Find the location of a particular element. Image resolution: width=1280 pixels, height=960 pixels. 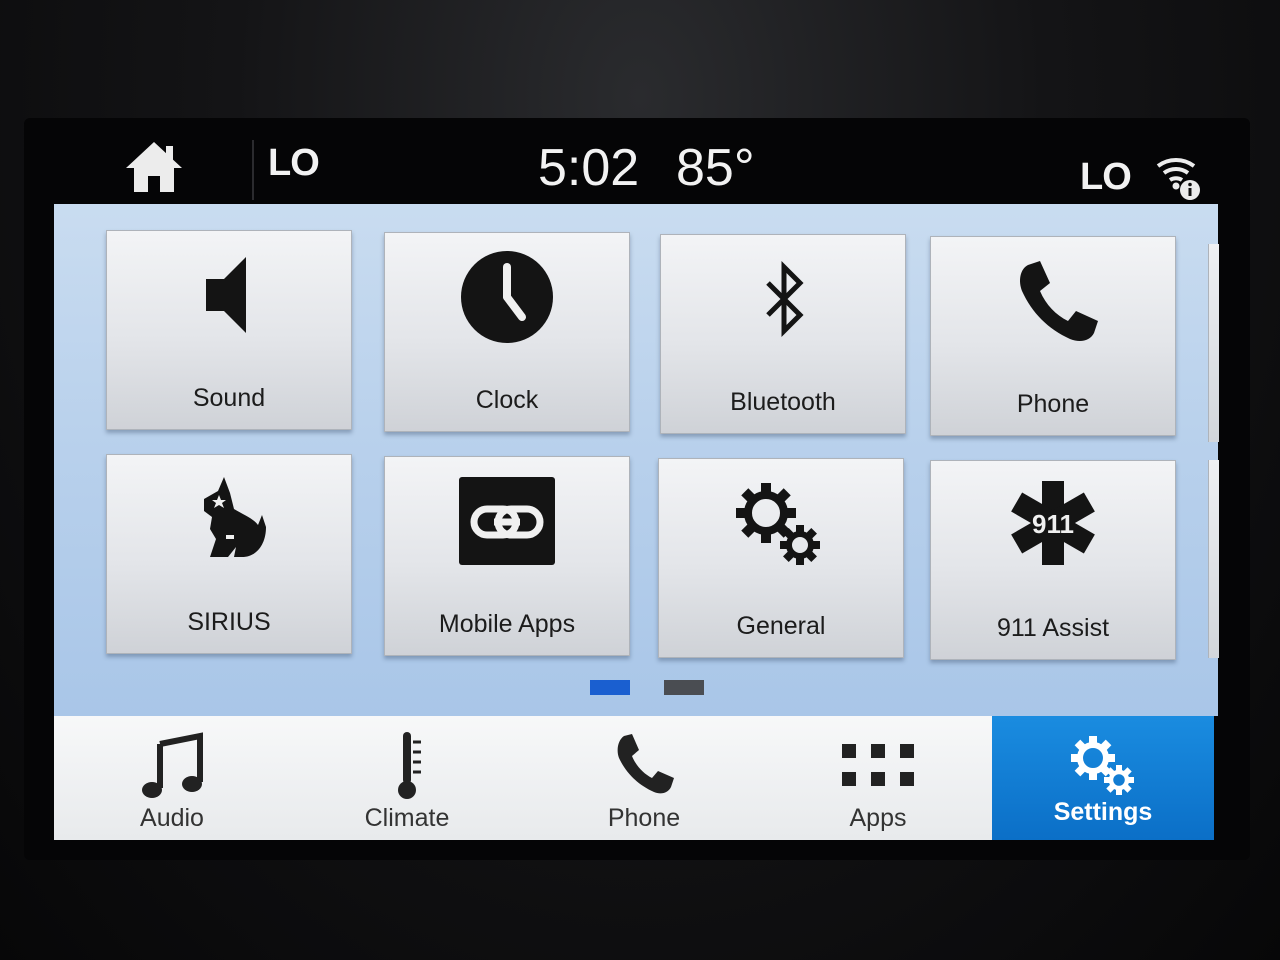

driver-temp-setting: LO is located at coordinates (294, 163).